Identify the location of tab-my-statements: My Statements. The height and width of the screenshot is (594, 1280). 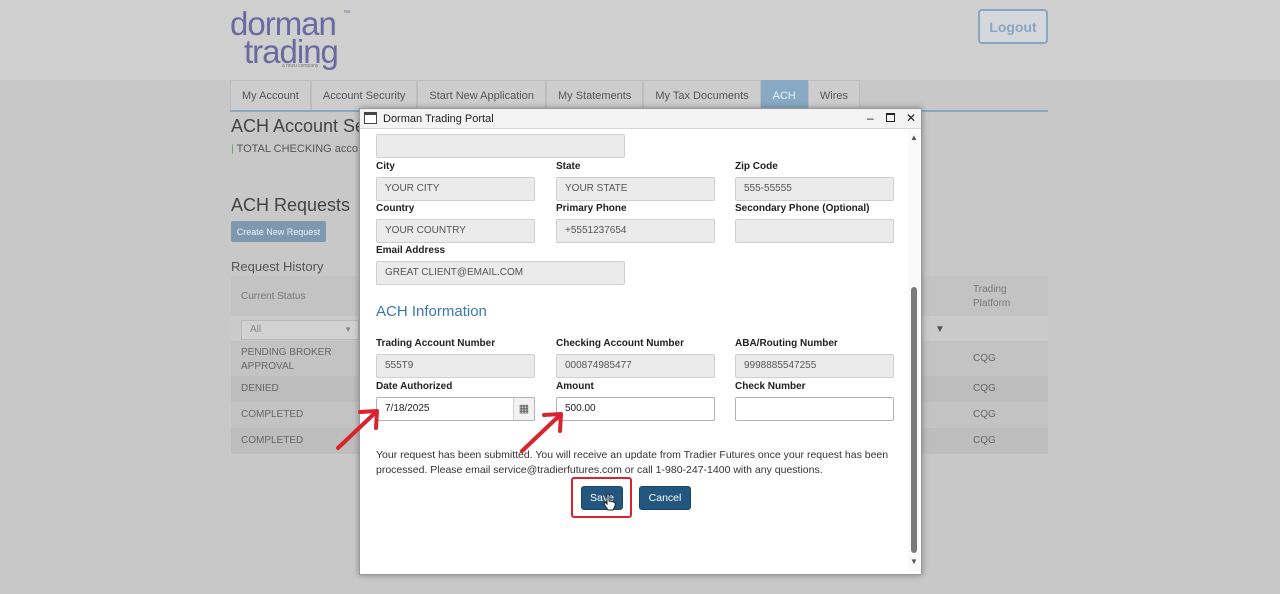
(594, 95).